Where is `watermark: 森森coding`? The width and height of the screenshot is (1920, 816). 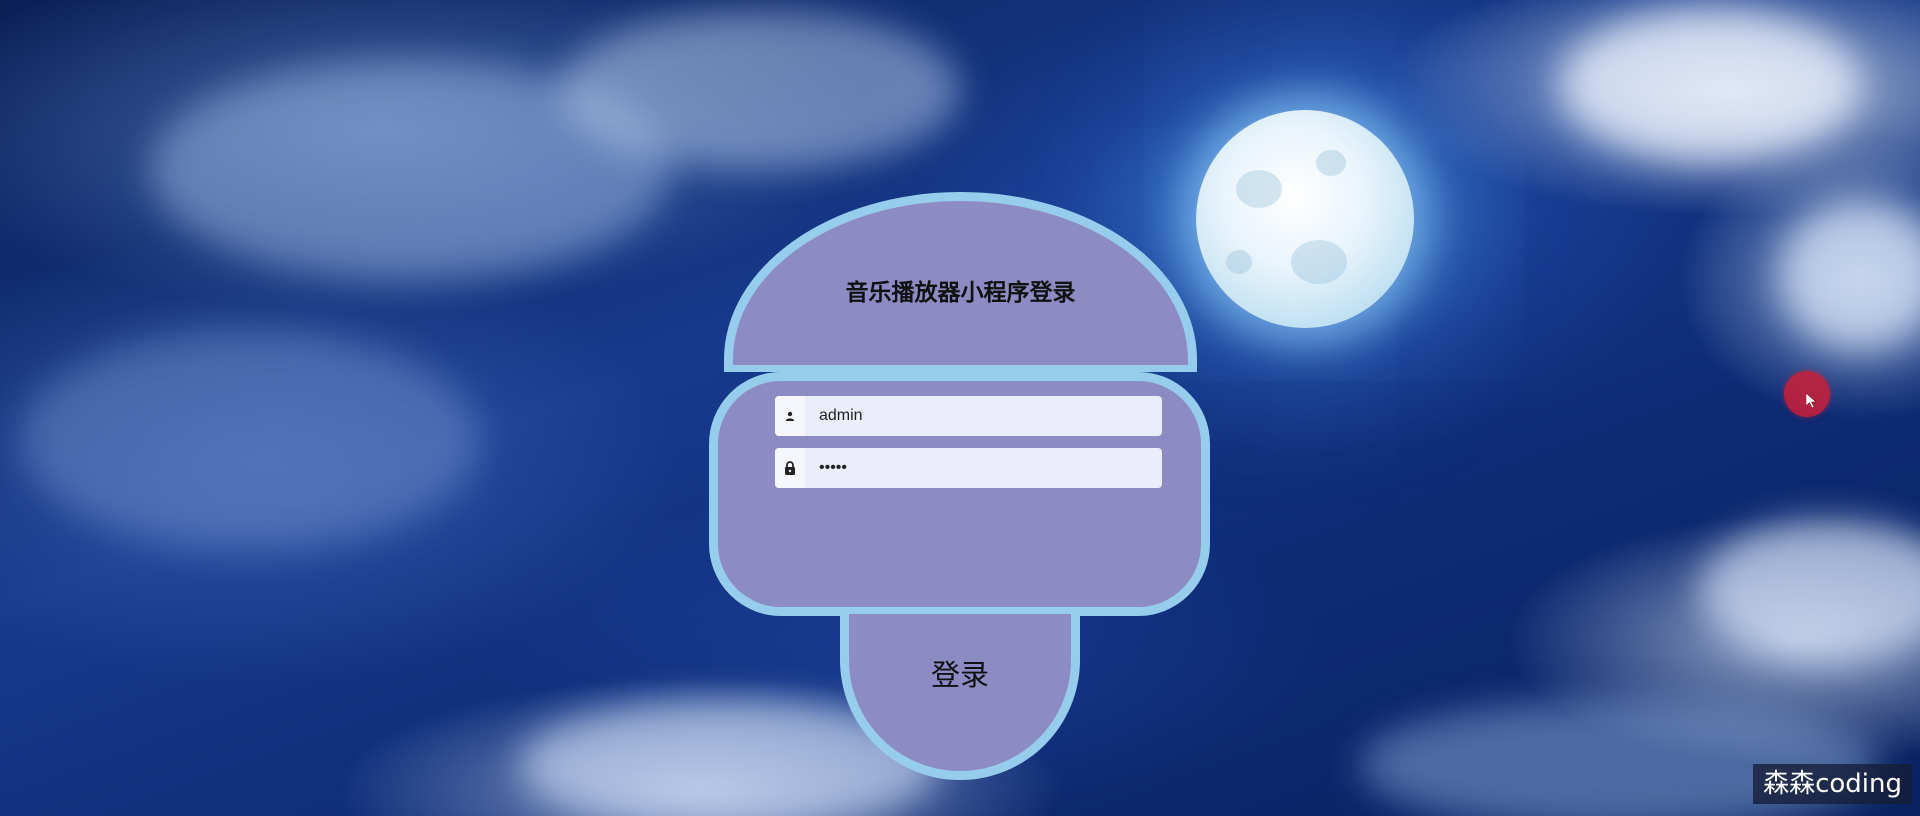
watermark: 森森coding is located at coordinates (1832, 784).